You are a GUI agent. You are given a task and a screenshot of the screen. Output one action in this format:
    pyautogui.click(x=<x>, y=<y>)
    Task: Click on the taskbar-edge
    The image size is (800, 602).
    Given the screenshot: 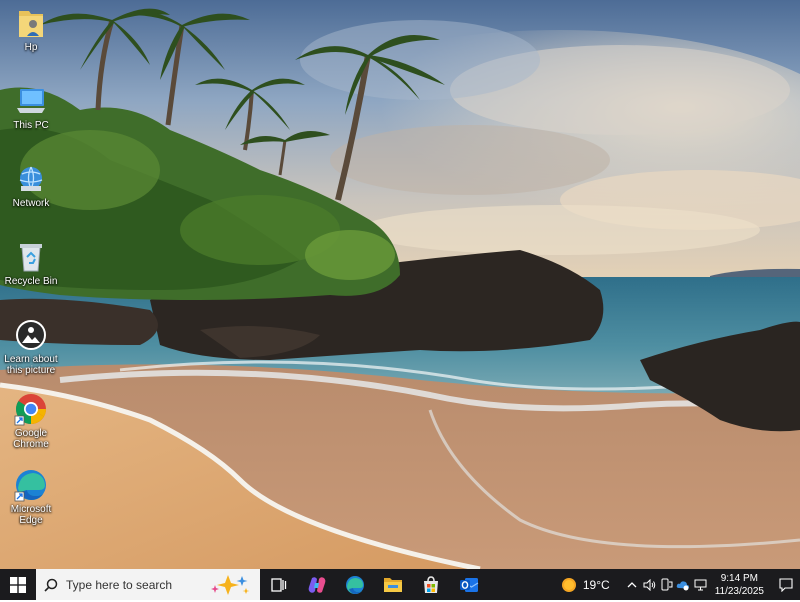 What is the action you would take?
    pyautogui.click(x=355, y=584)
    